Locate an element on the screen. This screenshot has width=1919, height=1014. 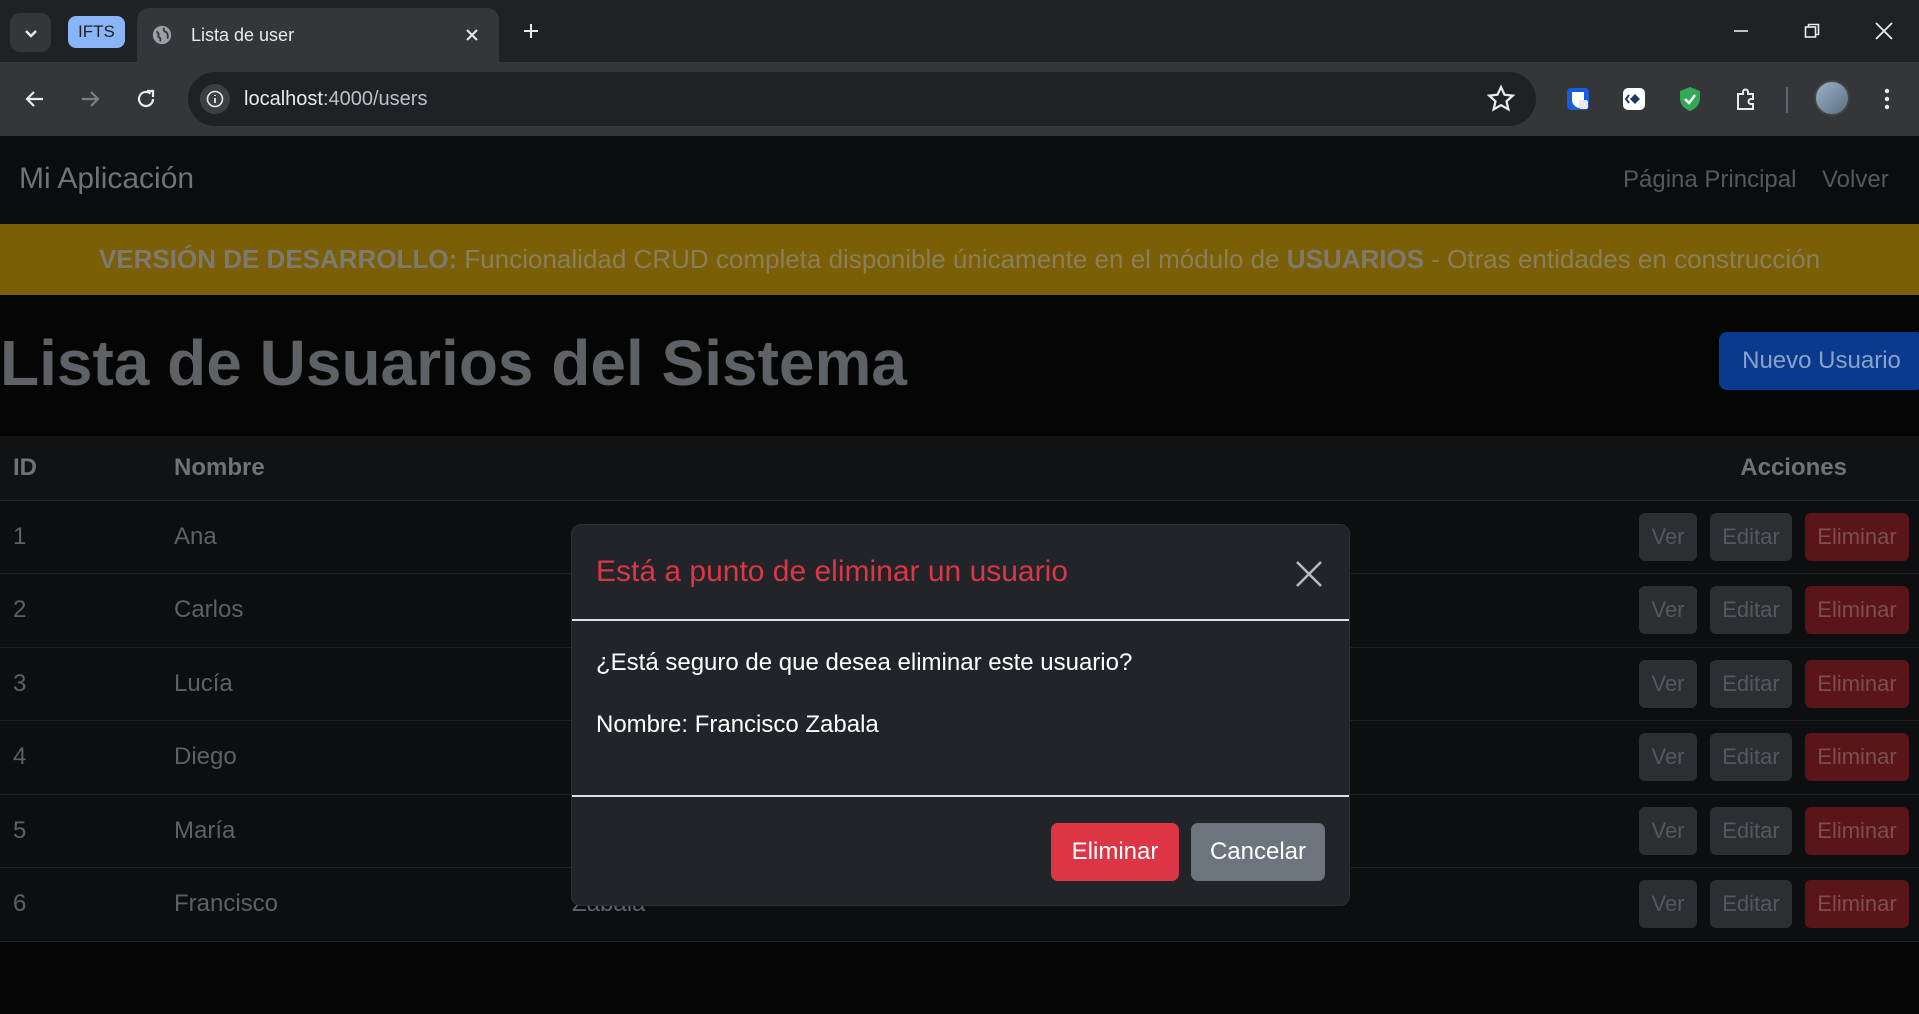
more-menu-icon is located at coordinates (1887, 99).